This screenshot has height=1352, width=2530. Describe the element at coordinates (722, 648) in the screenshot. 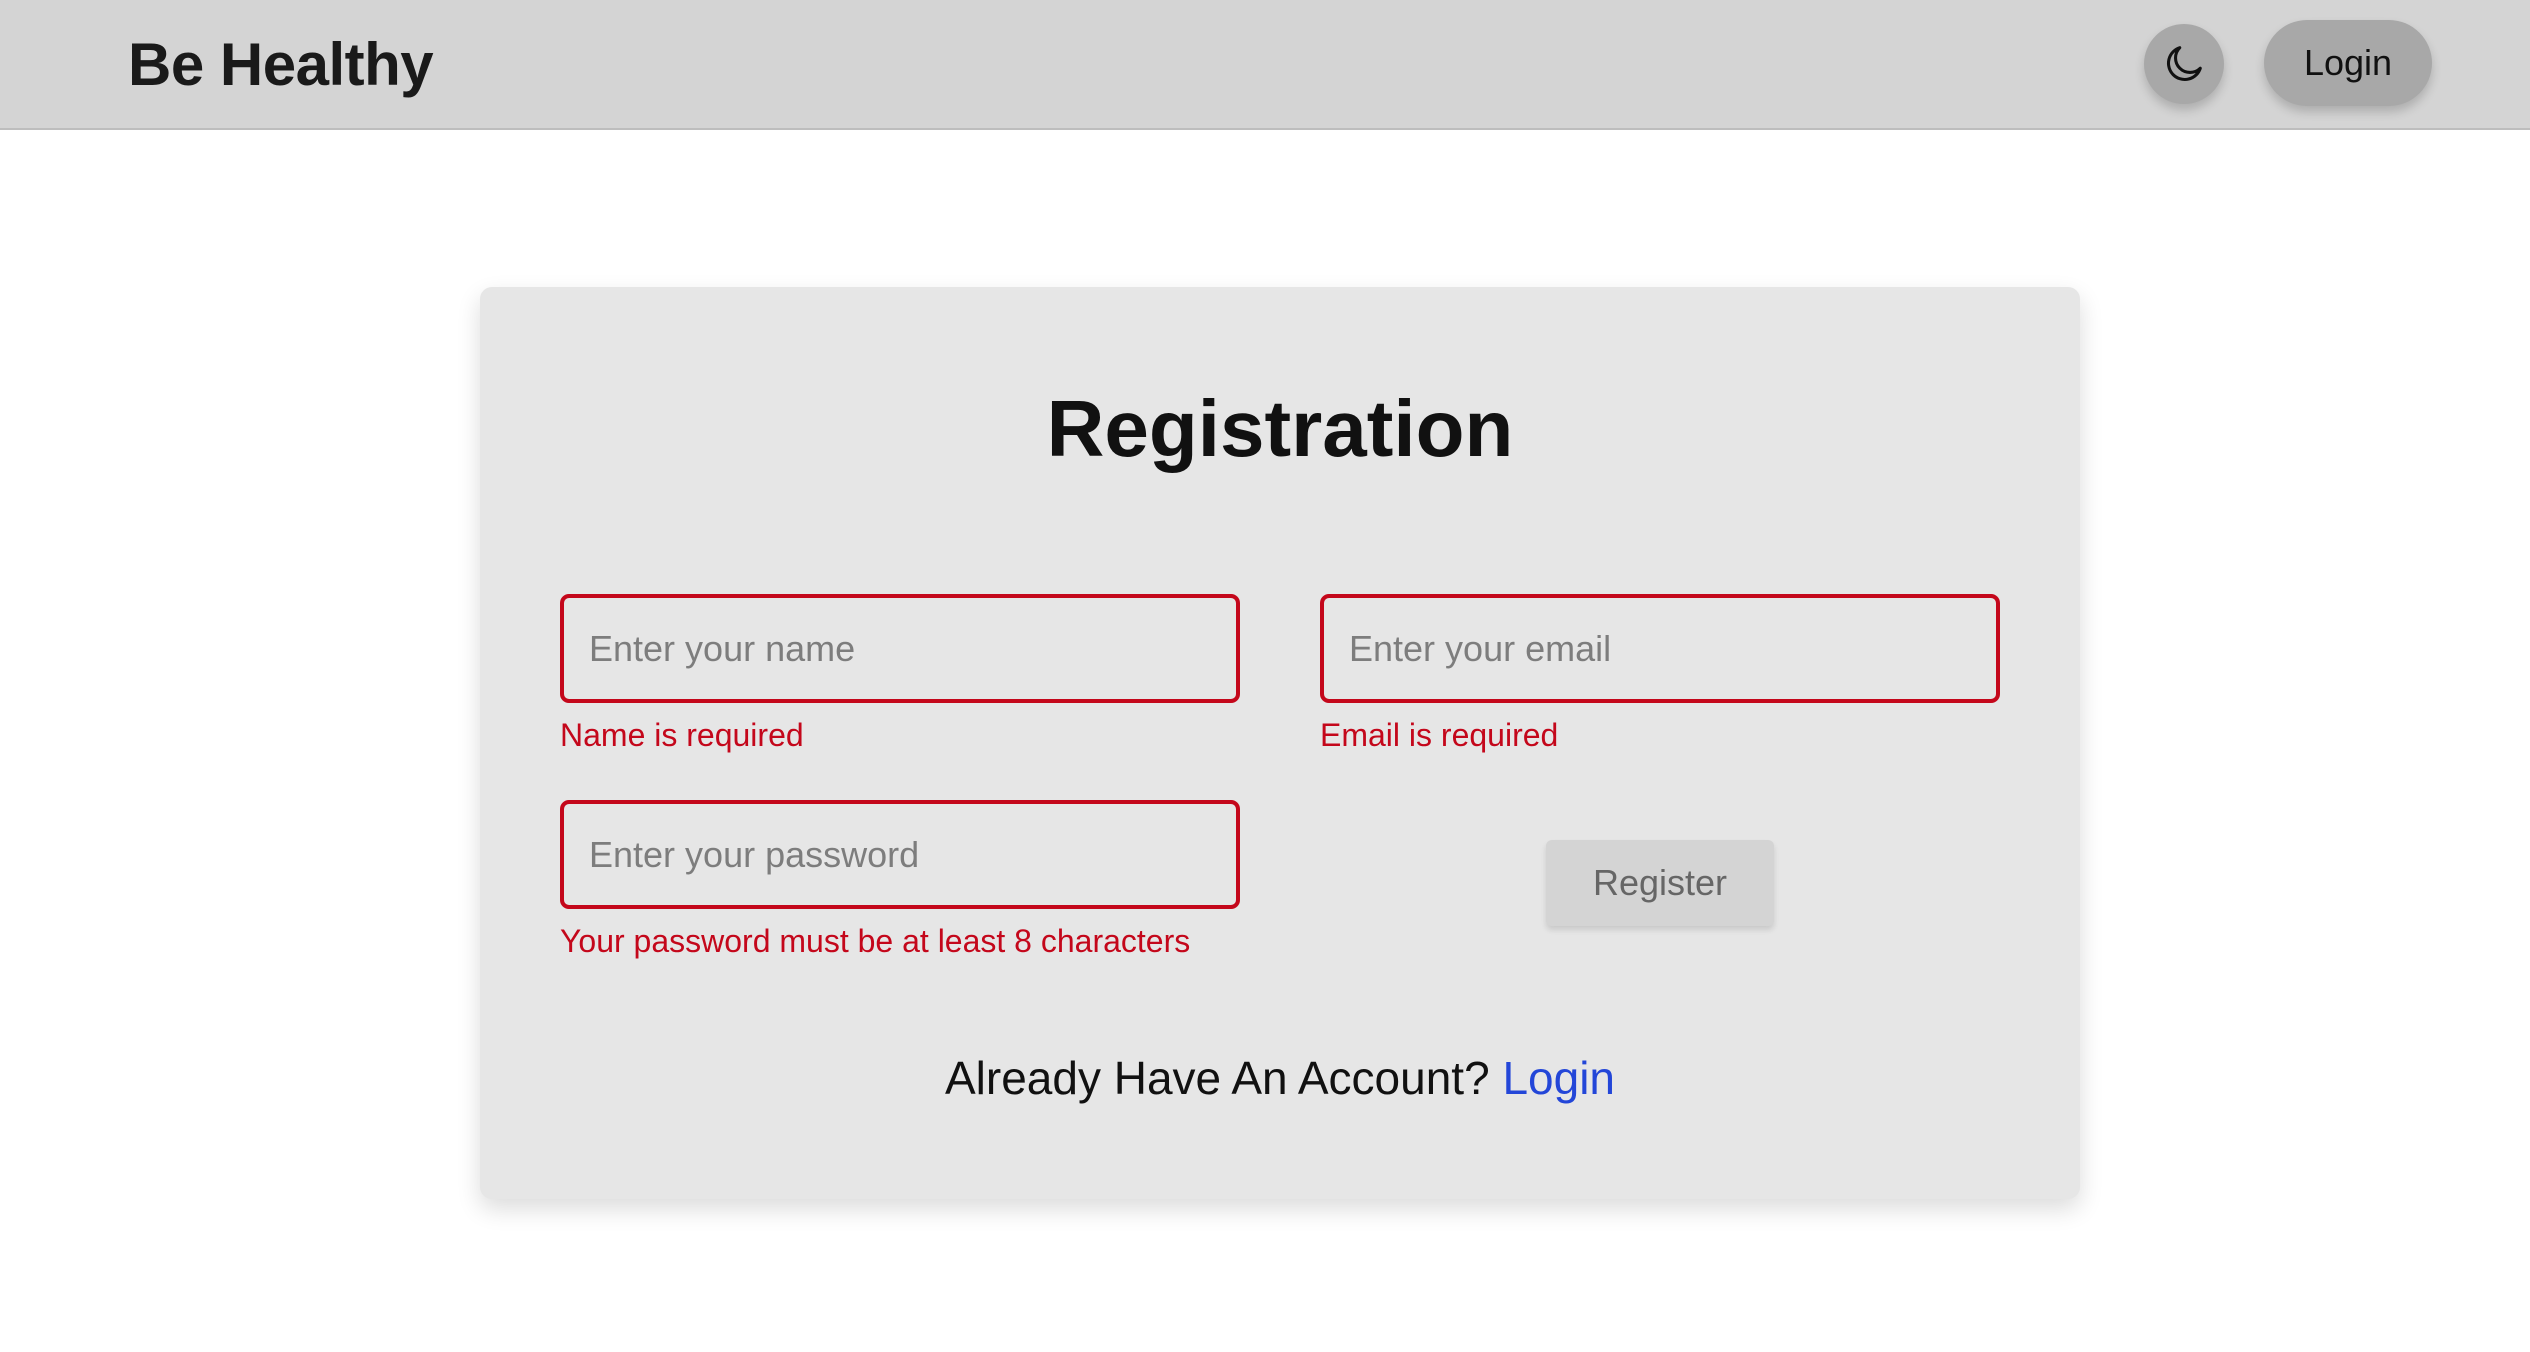

I see `name-input-placeholder: Enter your name` at that location.